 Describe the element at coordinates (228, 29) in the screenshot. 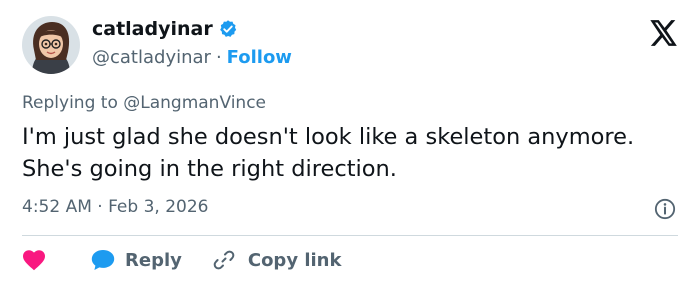

I see `verified-badge-icon` at that location.